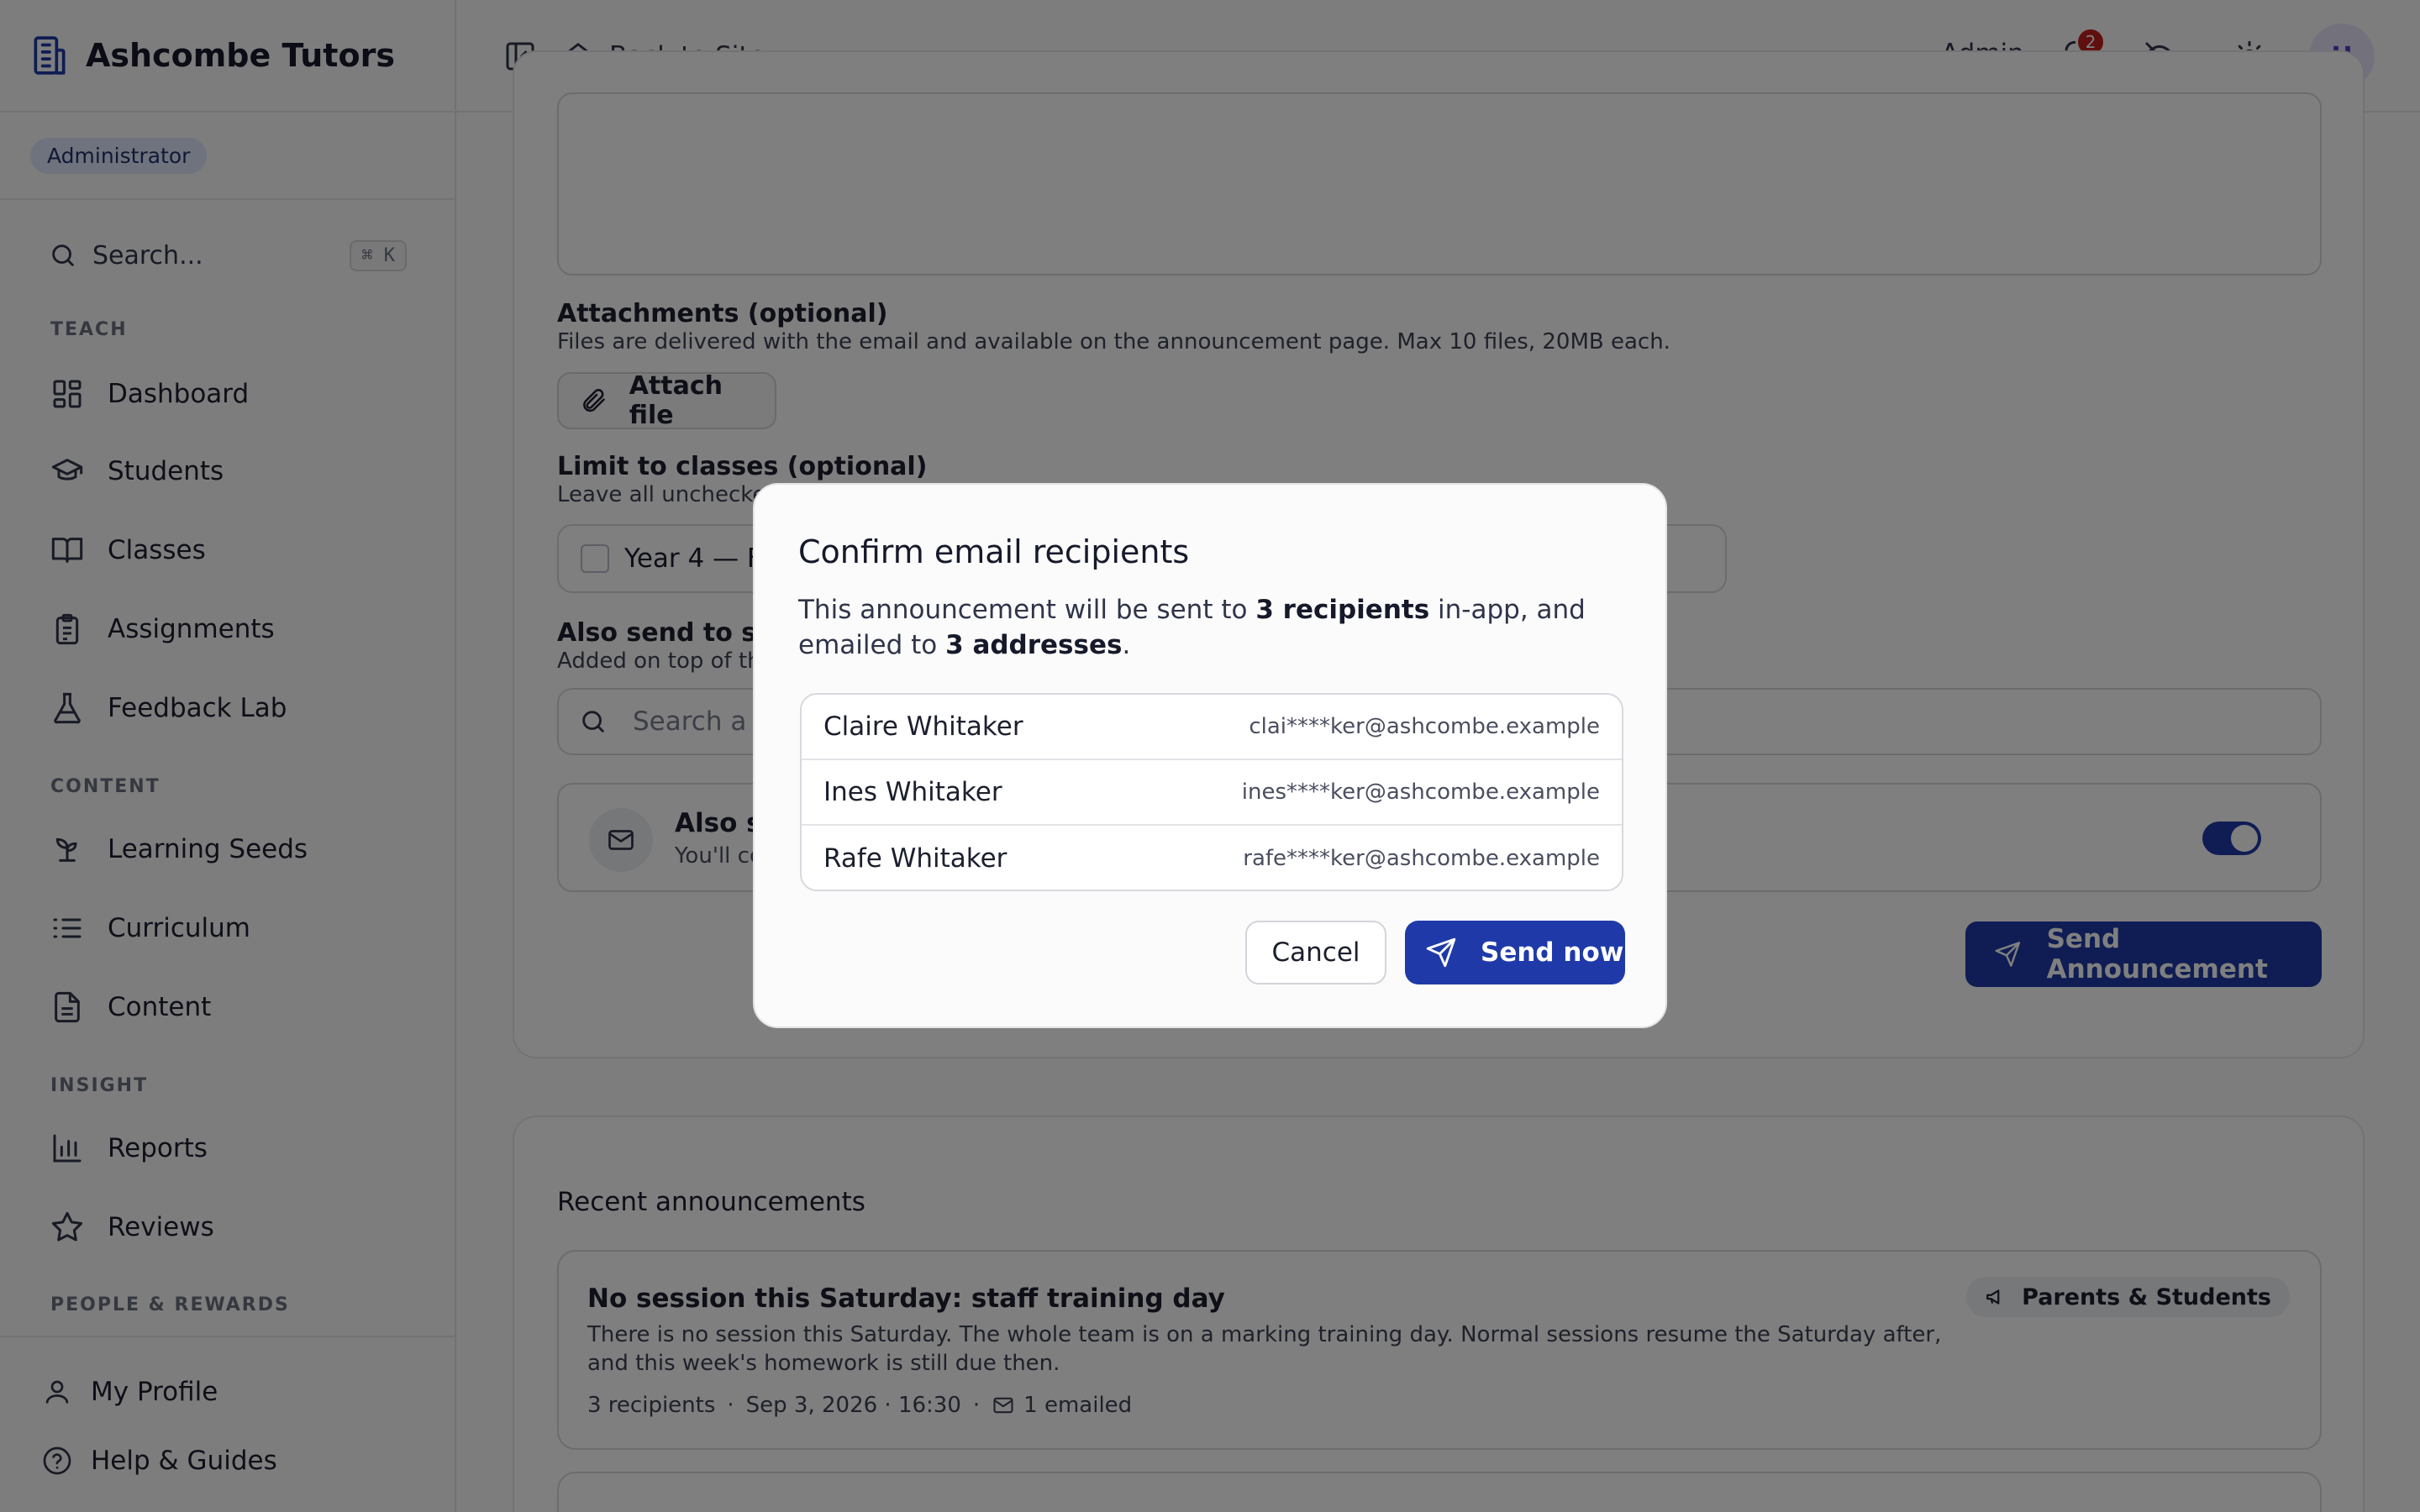 The height and width of the screenshot is (1512, 2420). I want to click on send-now-label: Send now, so click(1553, 952).